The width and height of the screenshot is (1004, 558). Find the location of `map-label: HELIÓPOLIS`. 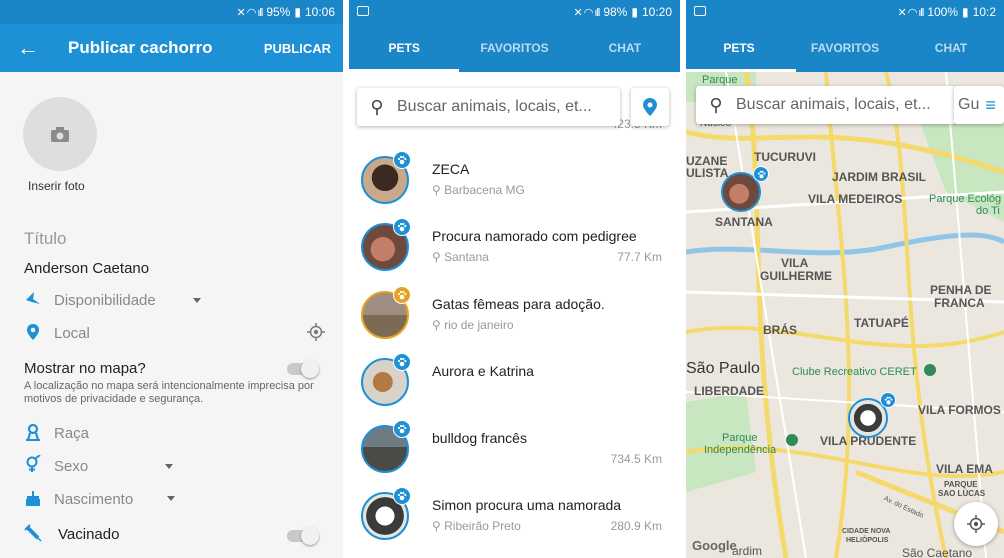

map-label: HELIÓPOLIS is located at coordinates (867, 540).